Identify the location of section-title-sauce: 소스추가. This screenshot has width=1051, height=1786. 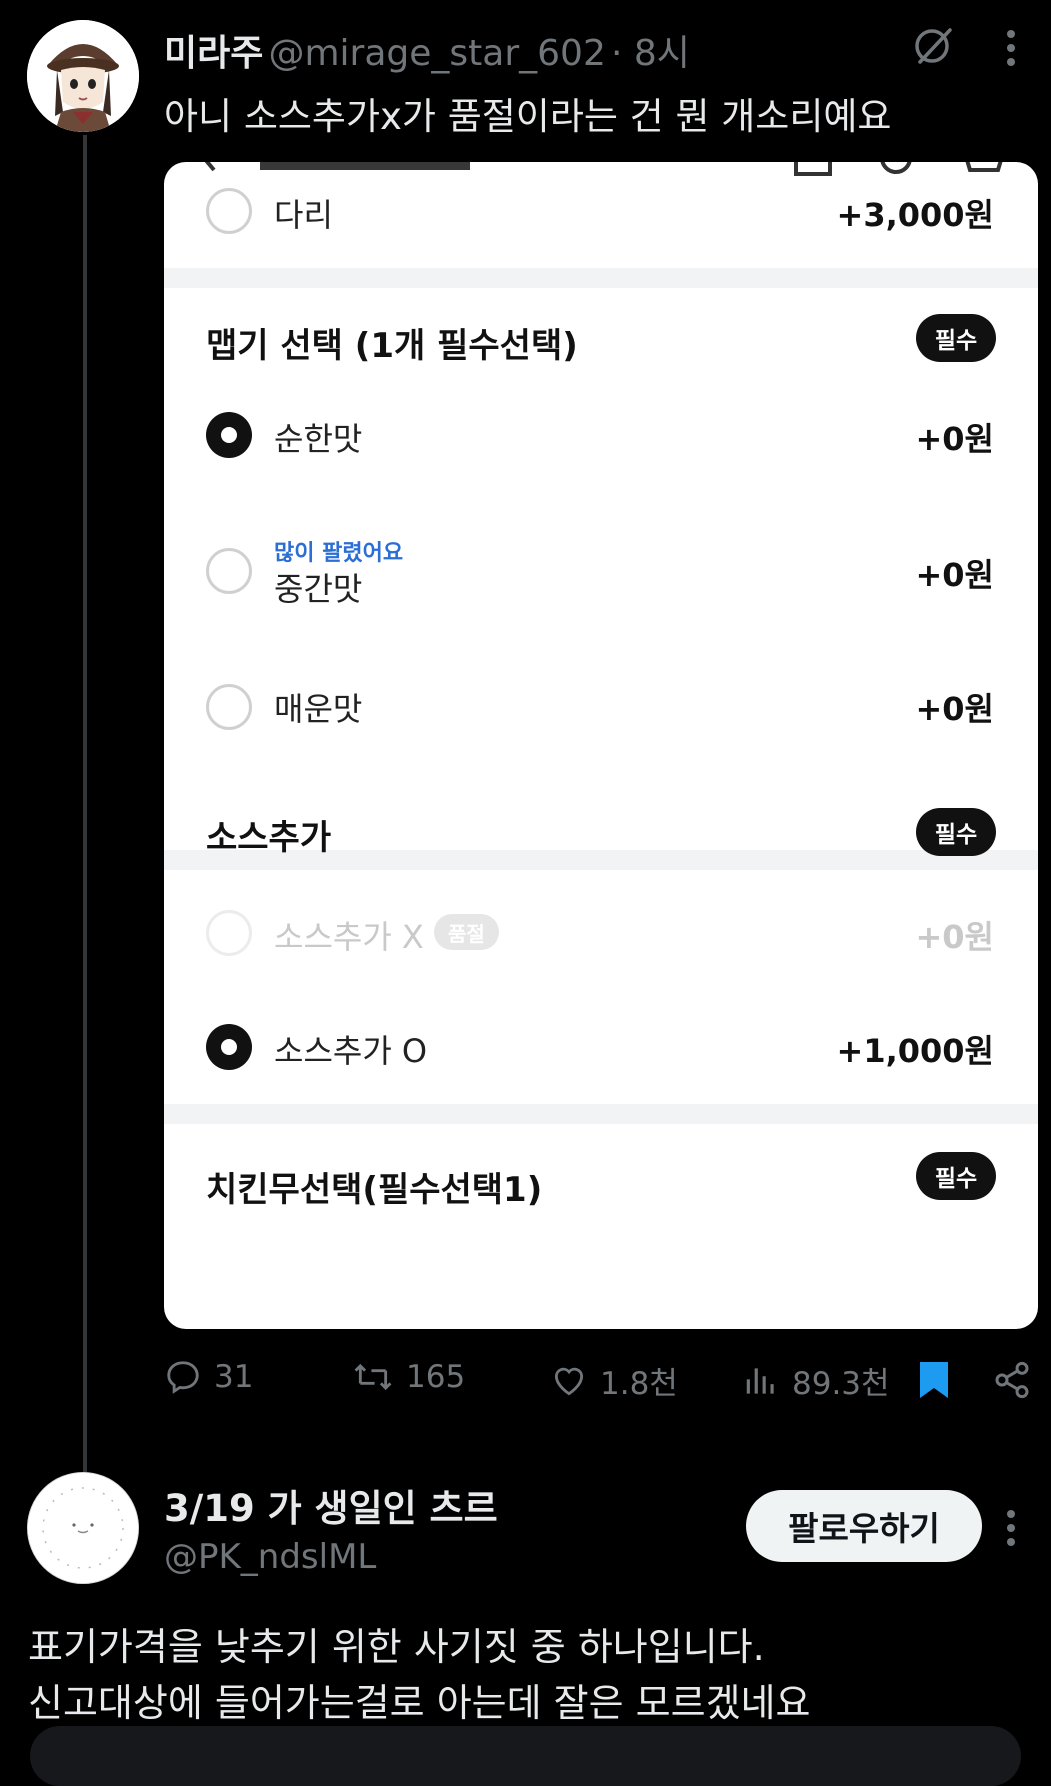
(269, 838).